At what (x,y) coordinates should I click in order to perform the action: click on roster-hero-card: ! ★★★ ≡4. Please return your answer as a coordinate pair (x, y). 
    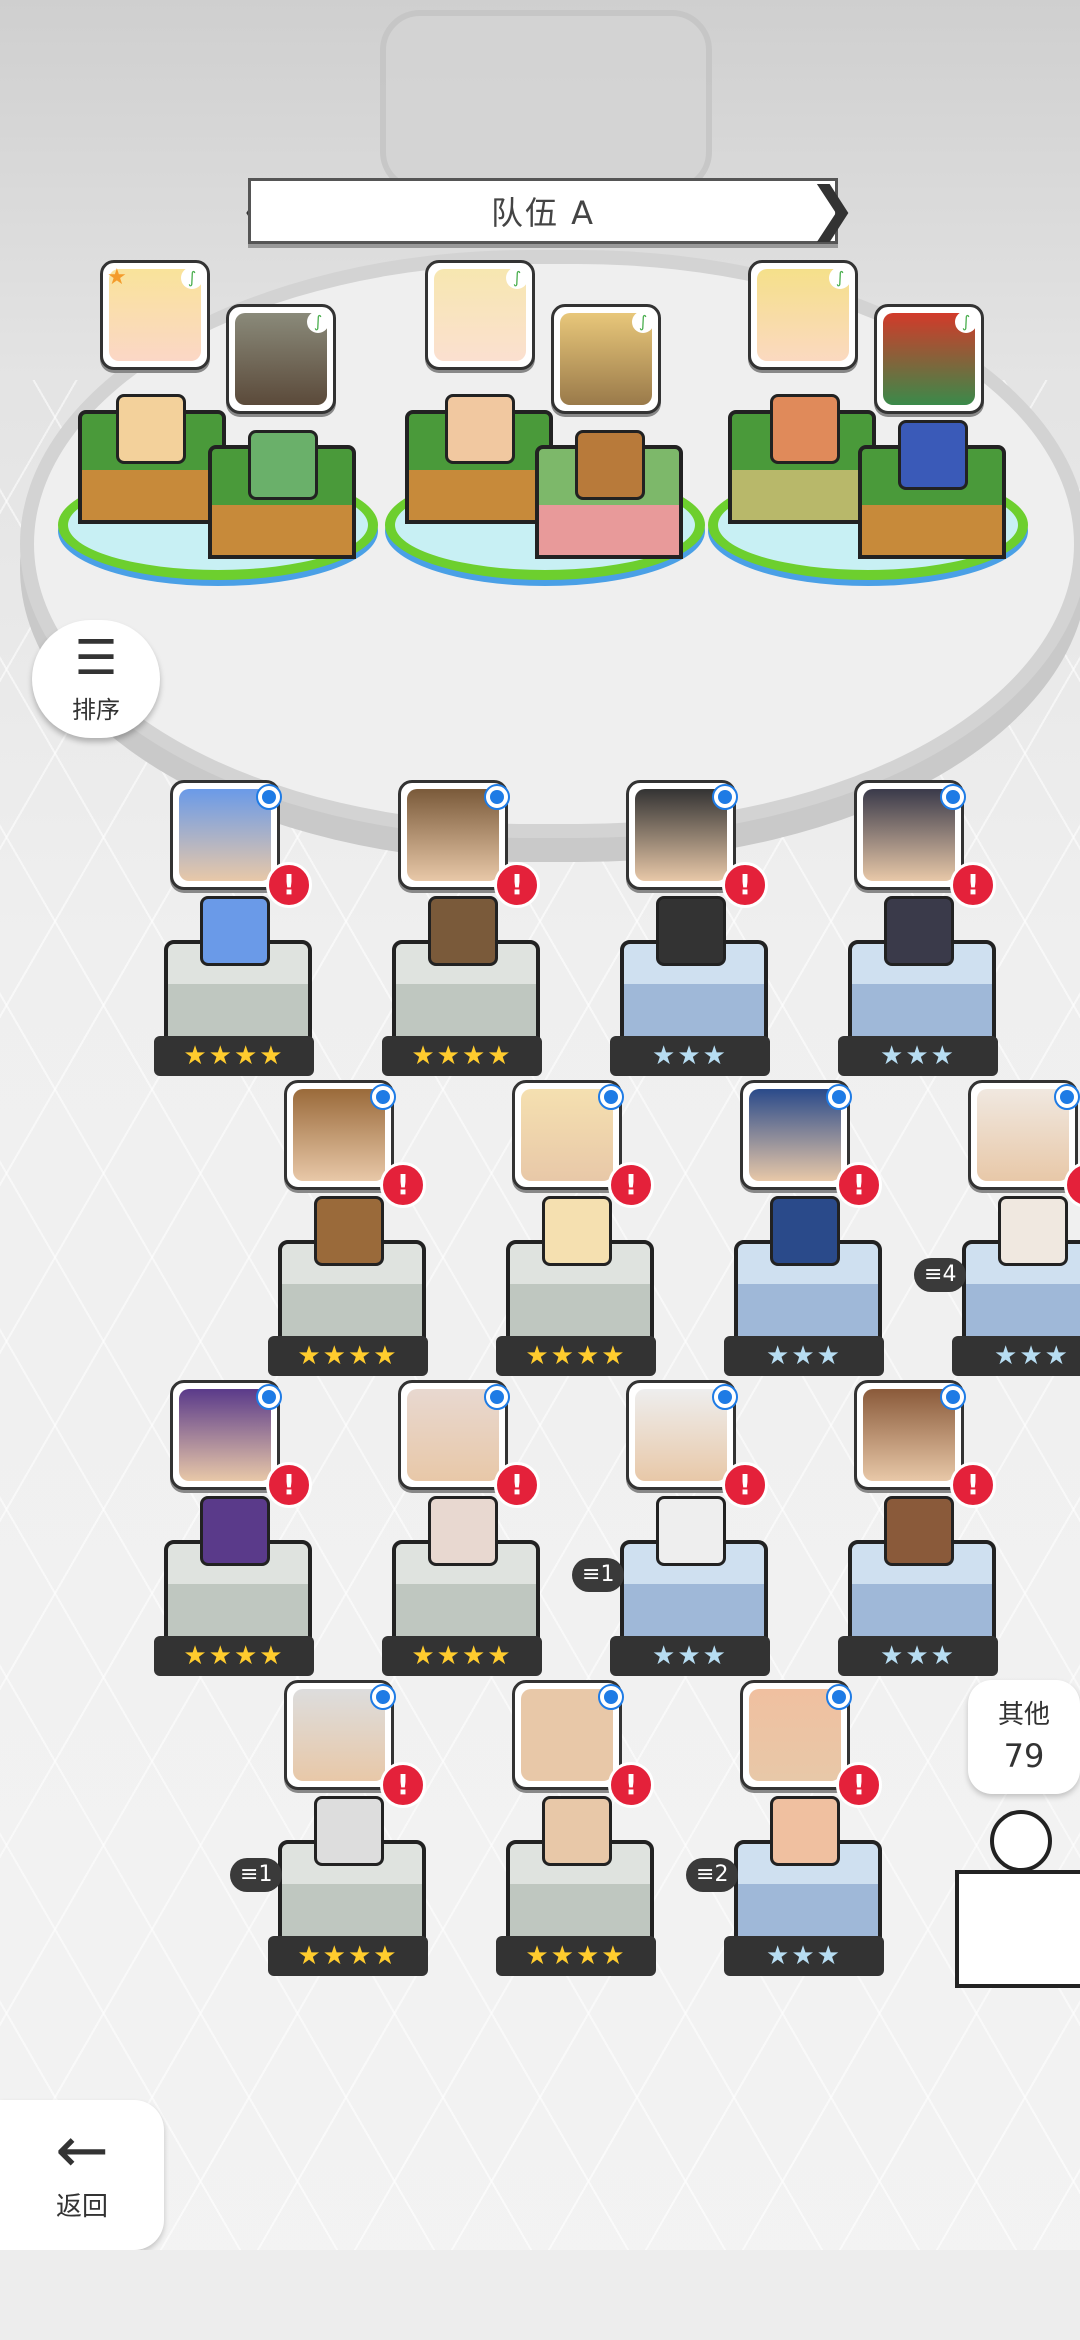
    Looking at the image, I should click on (997, 1230).